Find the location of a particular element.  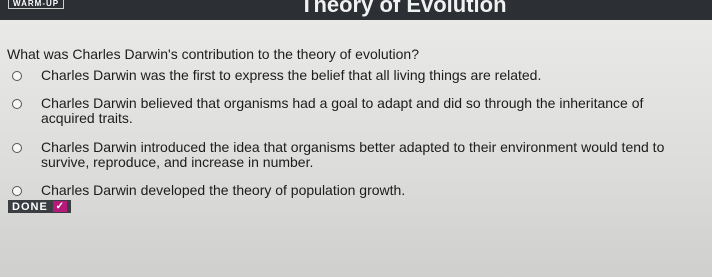

lesson-header-bar: WARM-UP Theory of Evolution is located at coordinates (356, 10).